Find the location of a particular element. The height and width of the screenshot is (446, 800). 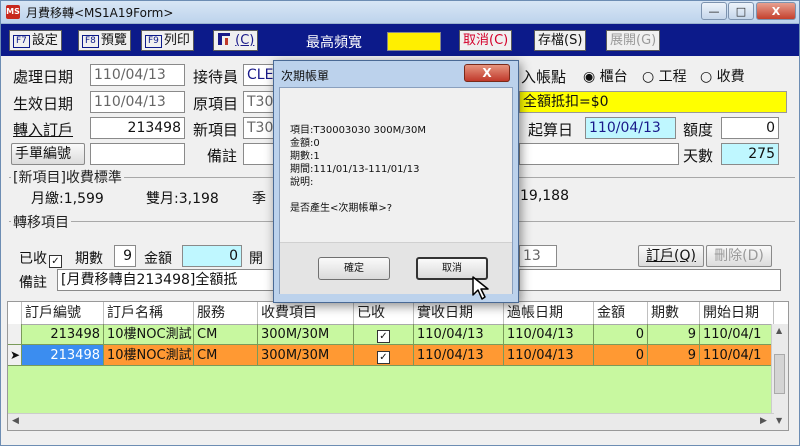

date-field: 13 is located at coordinates (538, 256).